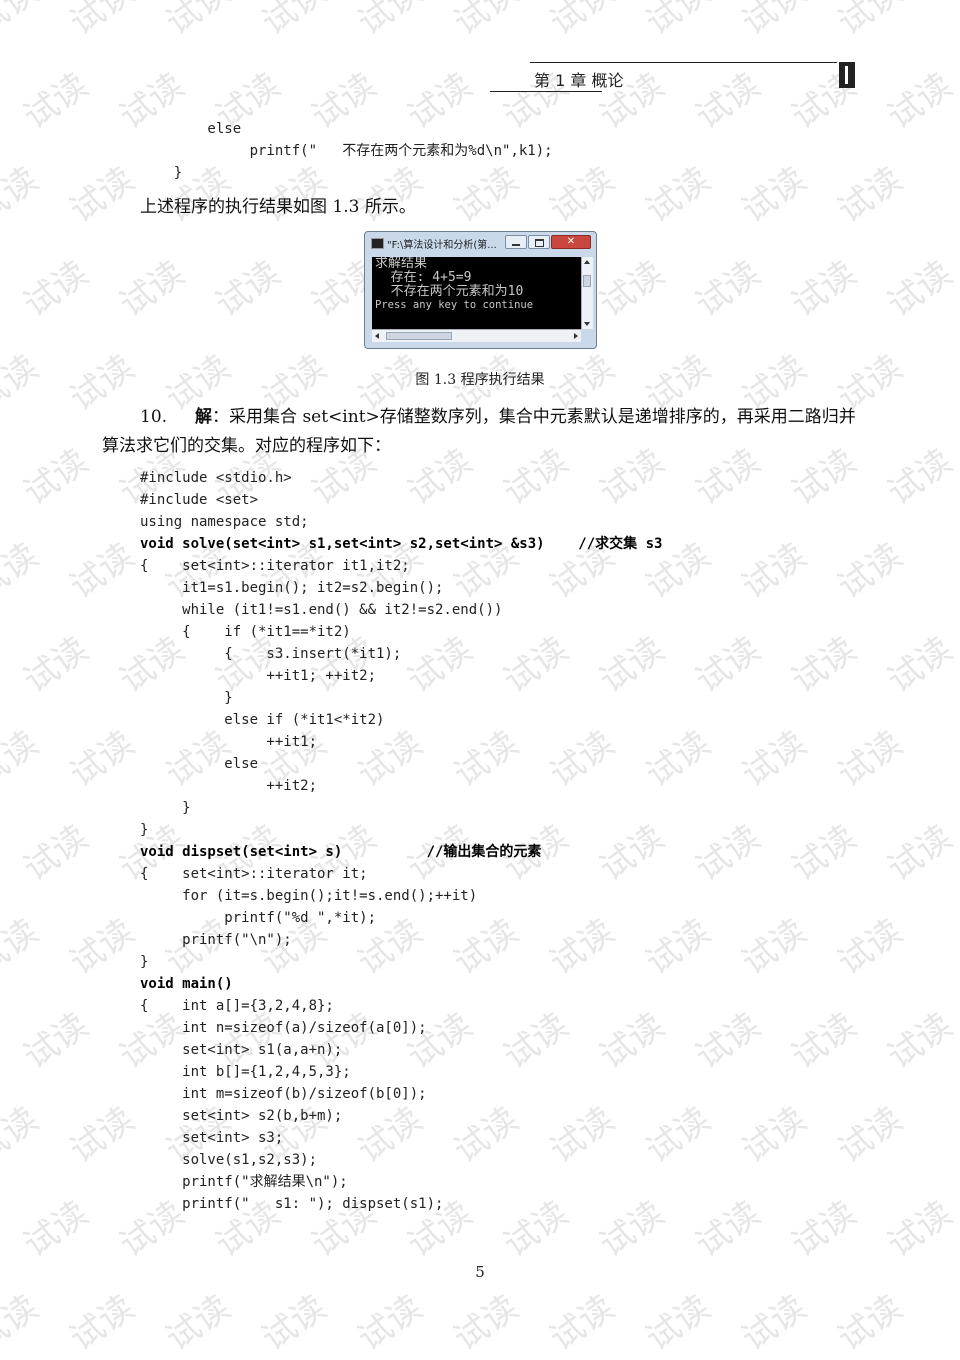 This screenshot has width=960, height=1360. I want to click on minimize-button, so click(516, 242).